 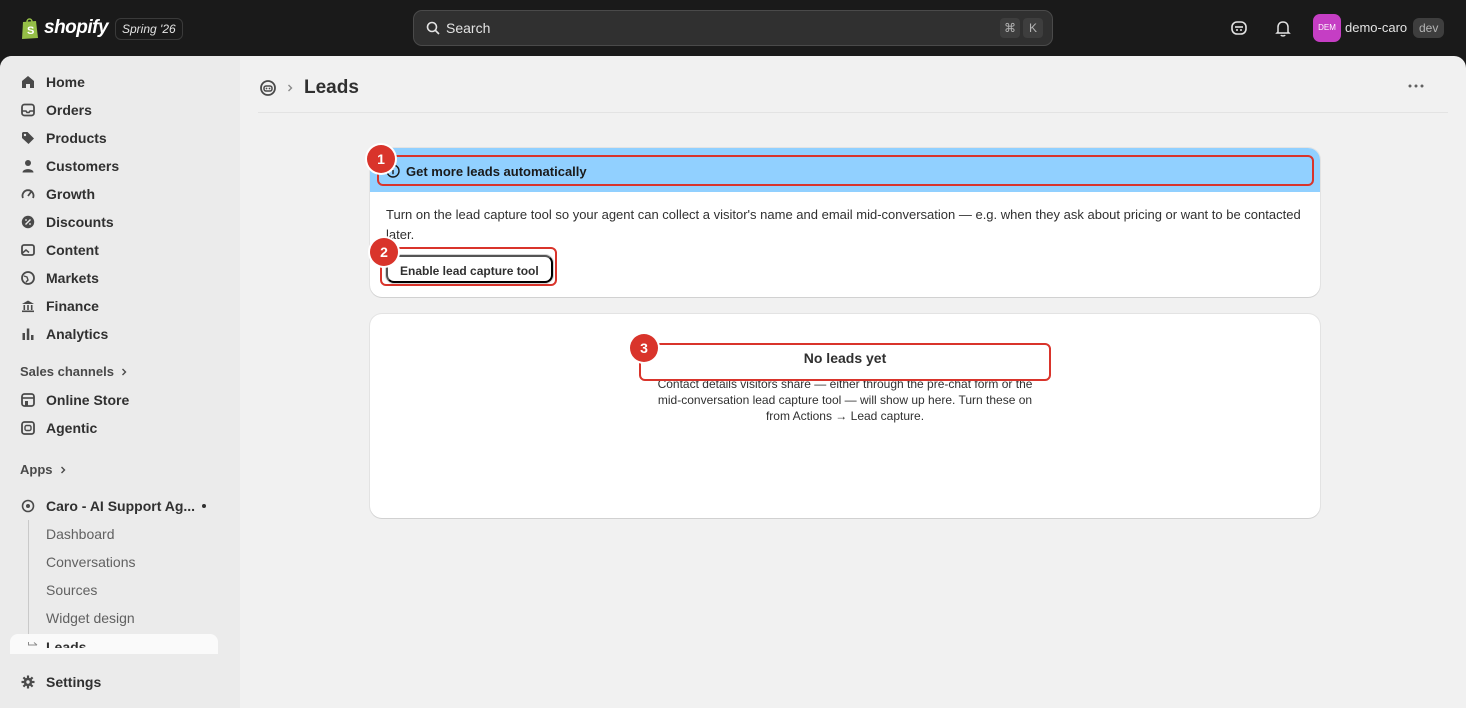 I want to click on annotation-badge-1: 1, so click(x=381, y=159).